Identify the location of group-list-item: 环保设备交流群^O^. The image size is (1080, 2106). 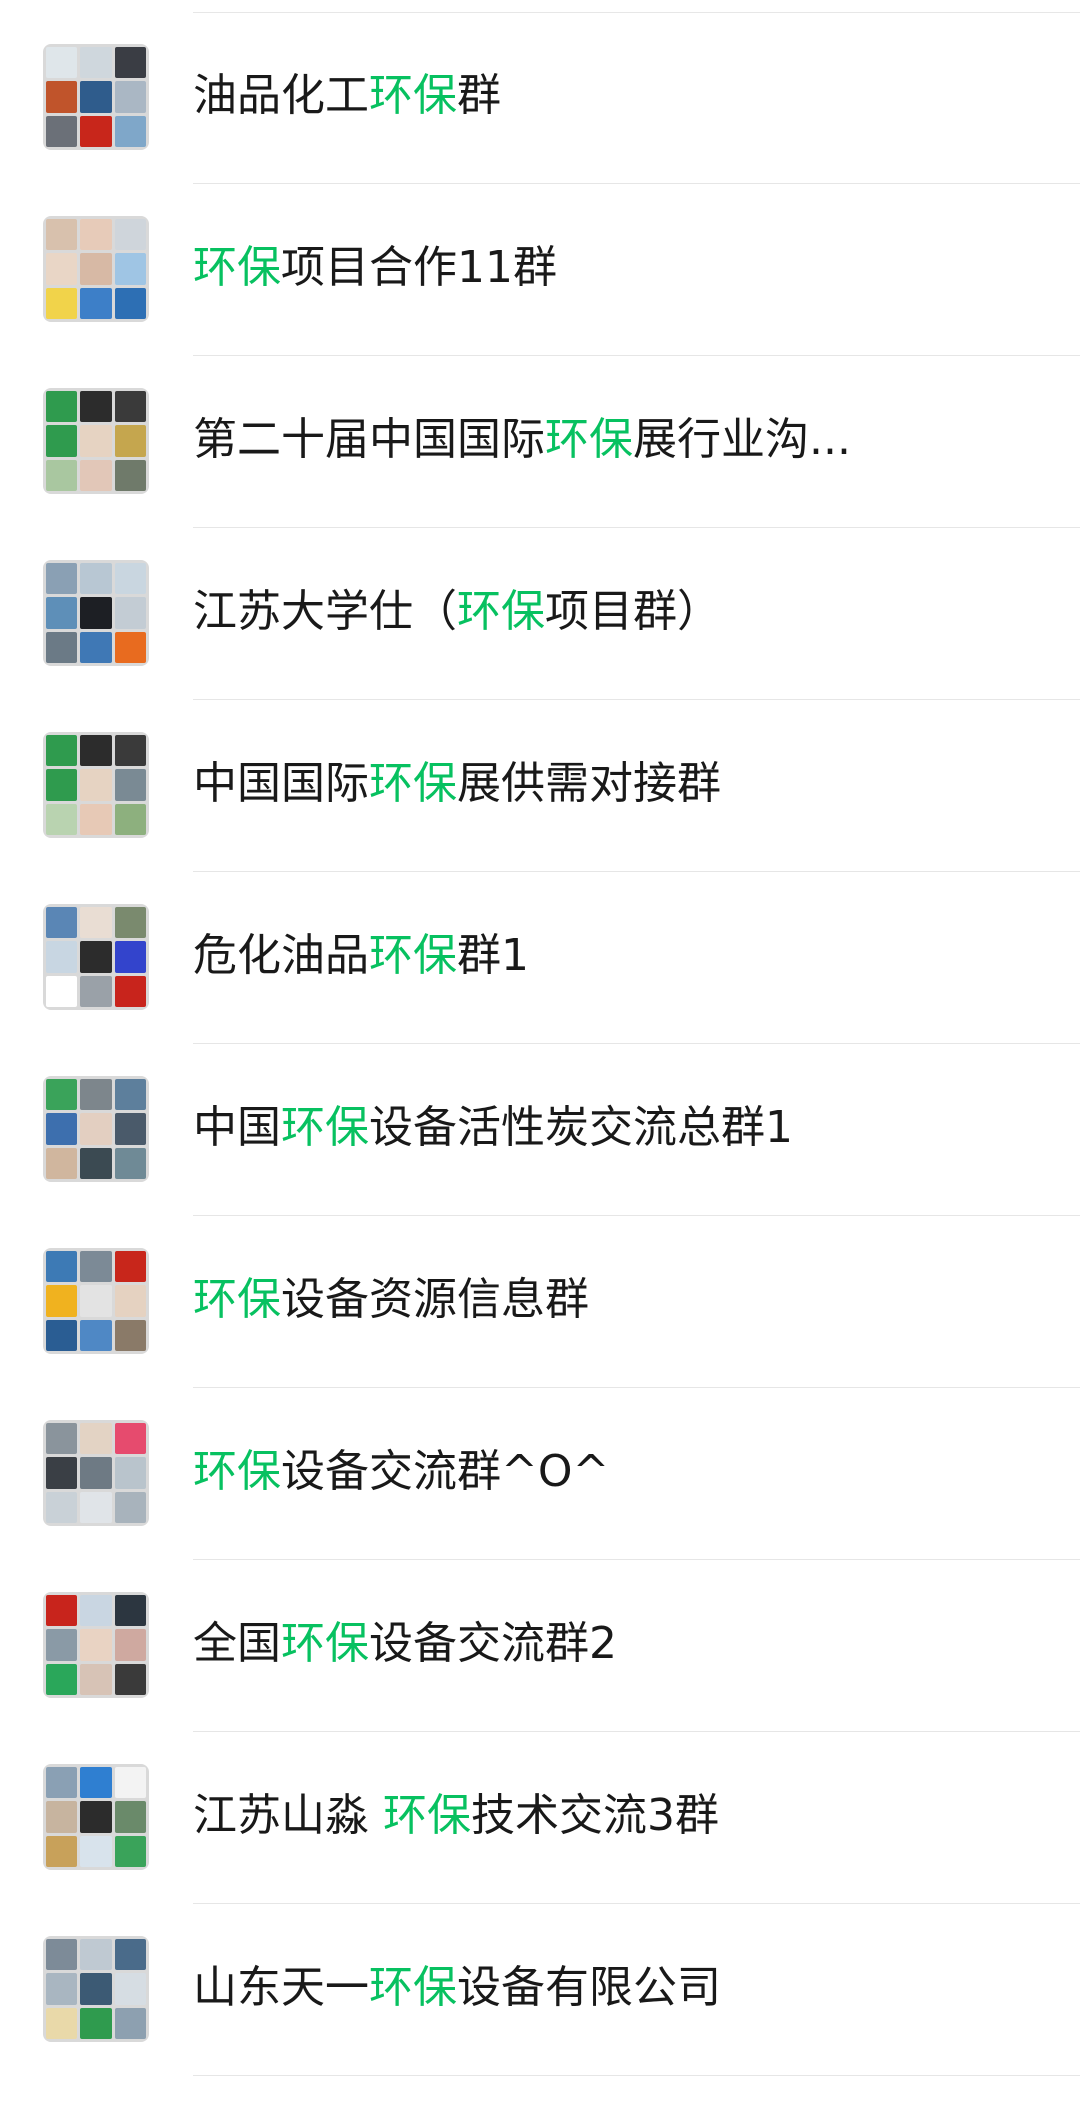
(540, 1474).